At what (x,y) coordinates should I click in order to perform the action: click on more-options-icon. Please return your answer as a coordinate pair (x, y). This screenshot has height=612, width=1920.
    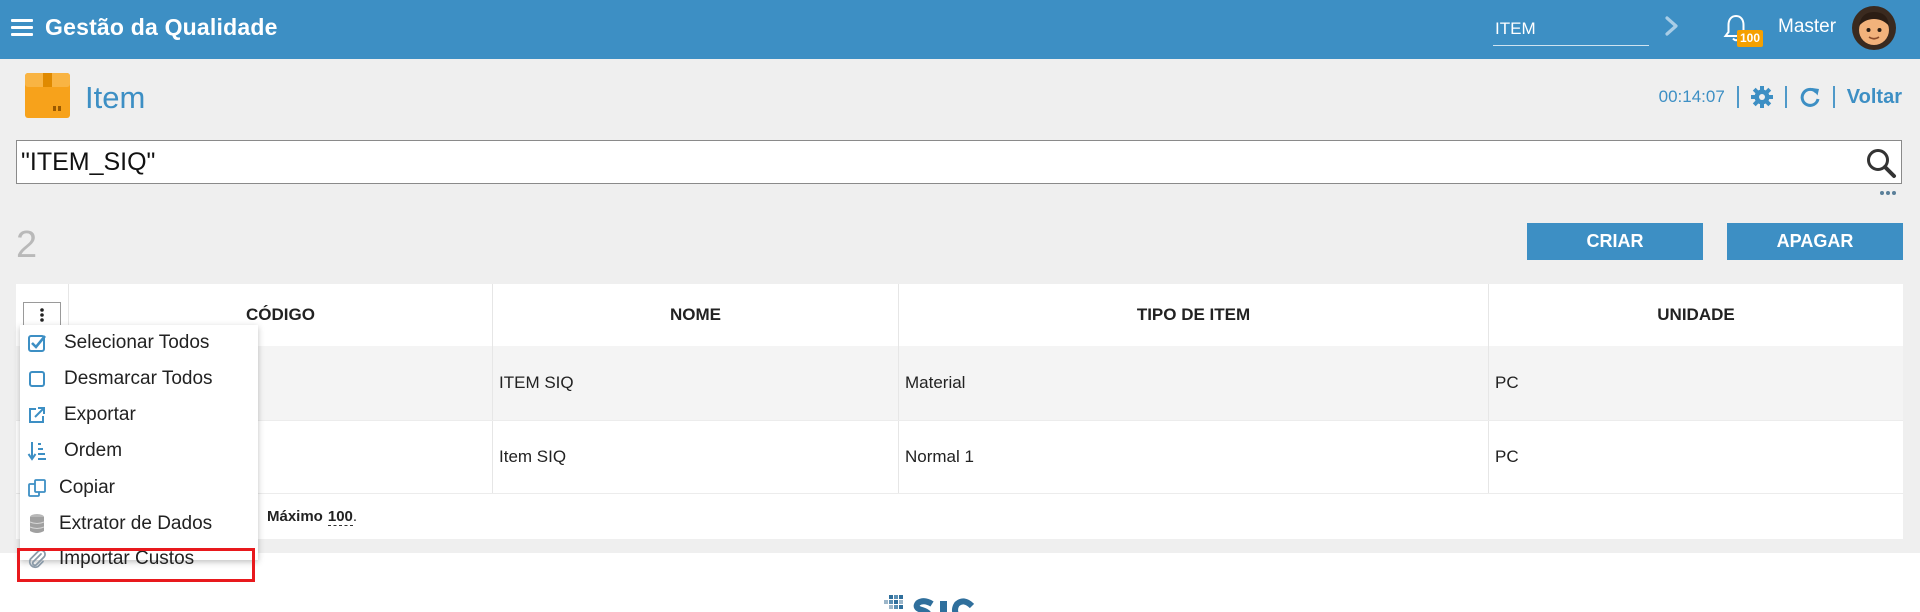
    Looking at the image, I should click on (1888, 193).